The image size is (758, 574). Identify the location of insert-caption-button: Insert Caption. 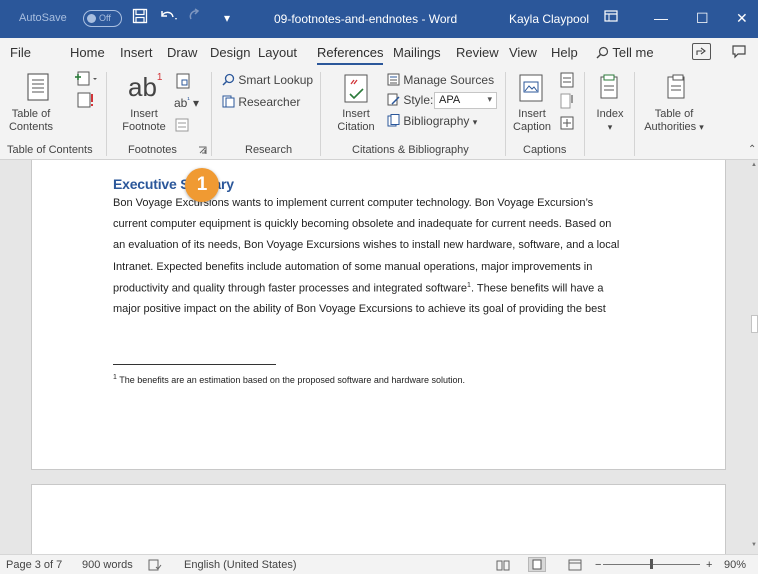
(532, 121).